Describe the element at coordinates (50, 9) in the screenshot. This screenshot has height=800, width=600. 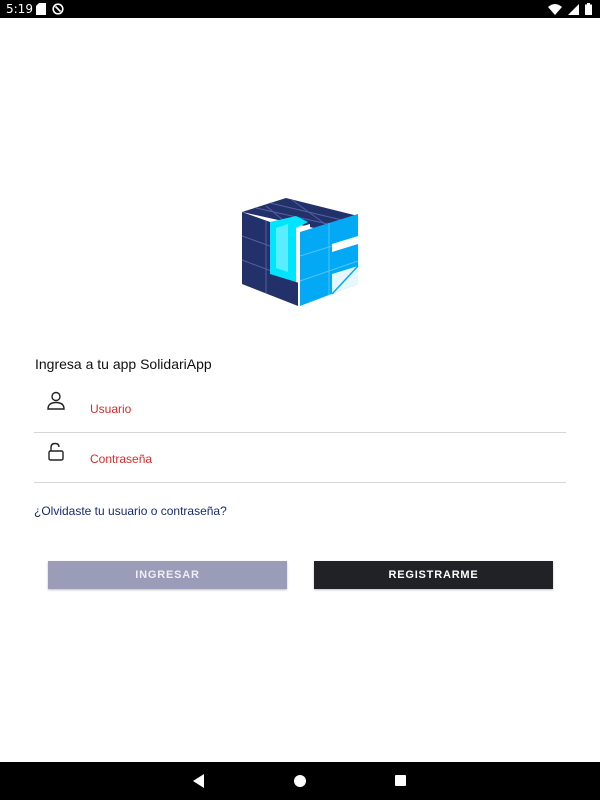
I see `status-left-icons` at that location.